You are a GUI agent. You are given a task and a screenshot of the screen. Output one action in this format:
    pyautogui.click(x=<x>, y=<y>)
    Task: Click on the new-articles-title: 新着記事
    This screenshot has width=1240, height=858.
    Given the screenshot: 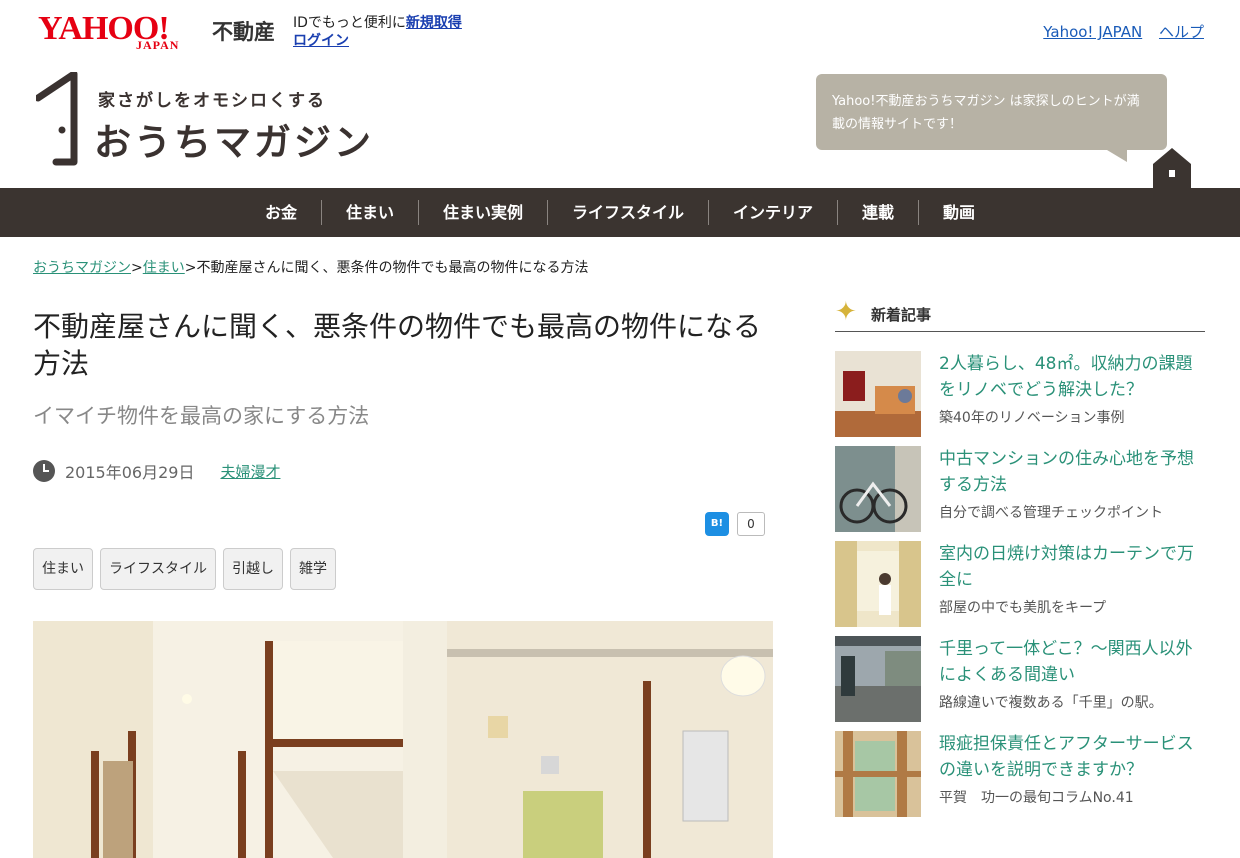 What is the action you would take?
    pyautogui.click(x=901, y=315)
    